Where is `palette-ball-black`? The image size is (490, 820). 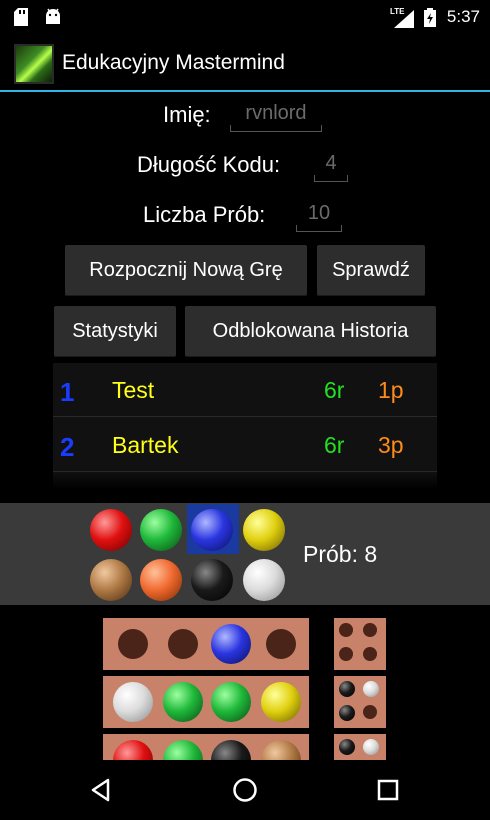 palette-ball-black is located at coordinates (212, 580).